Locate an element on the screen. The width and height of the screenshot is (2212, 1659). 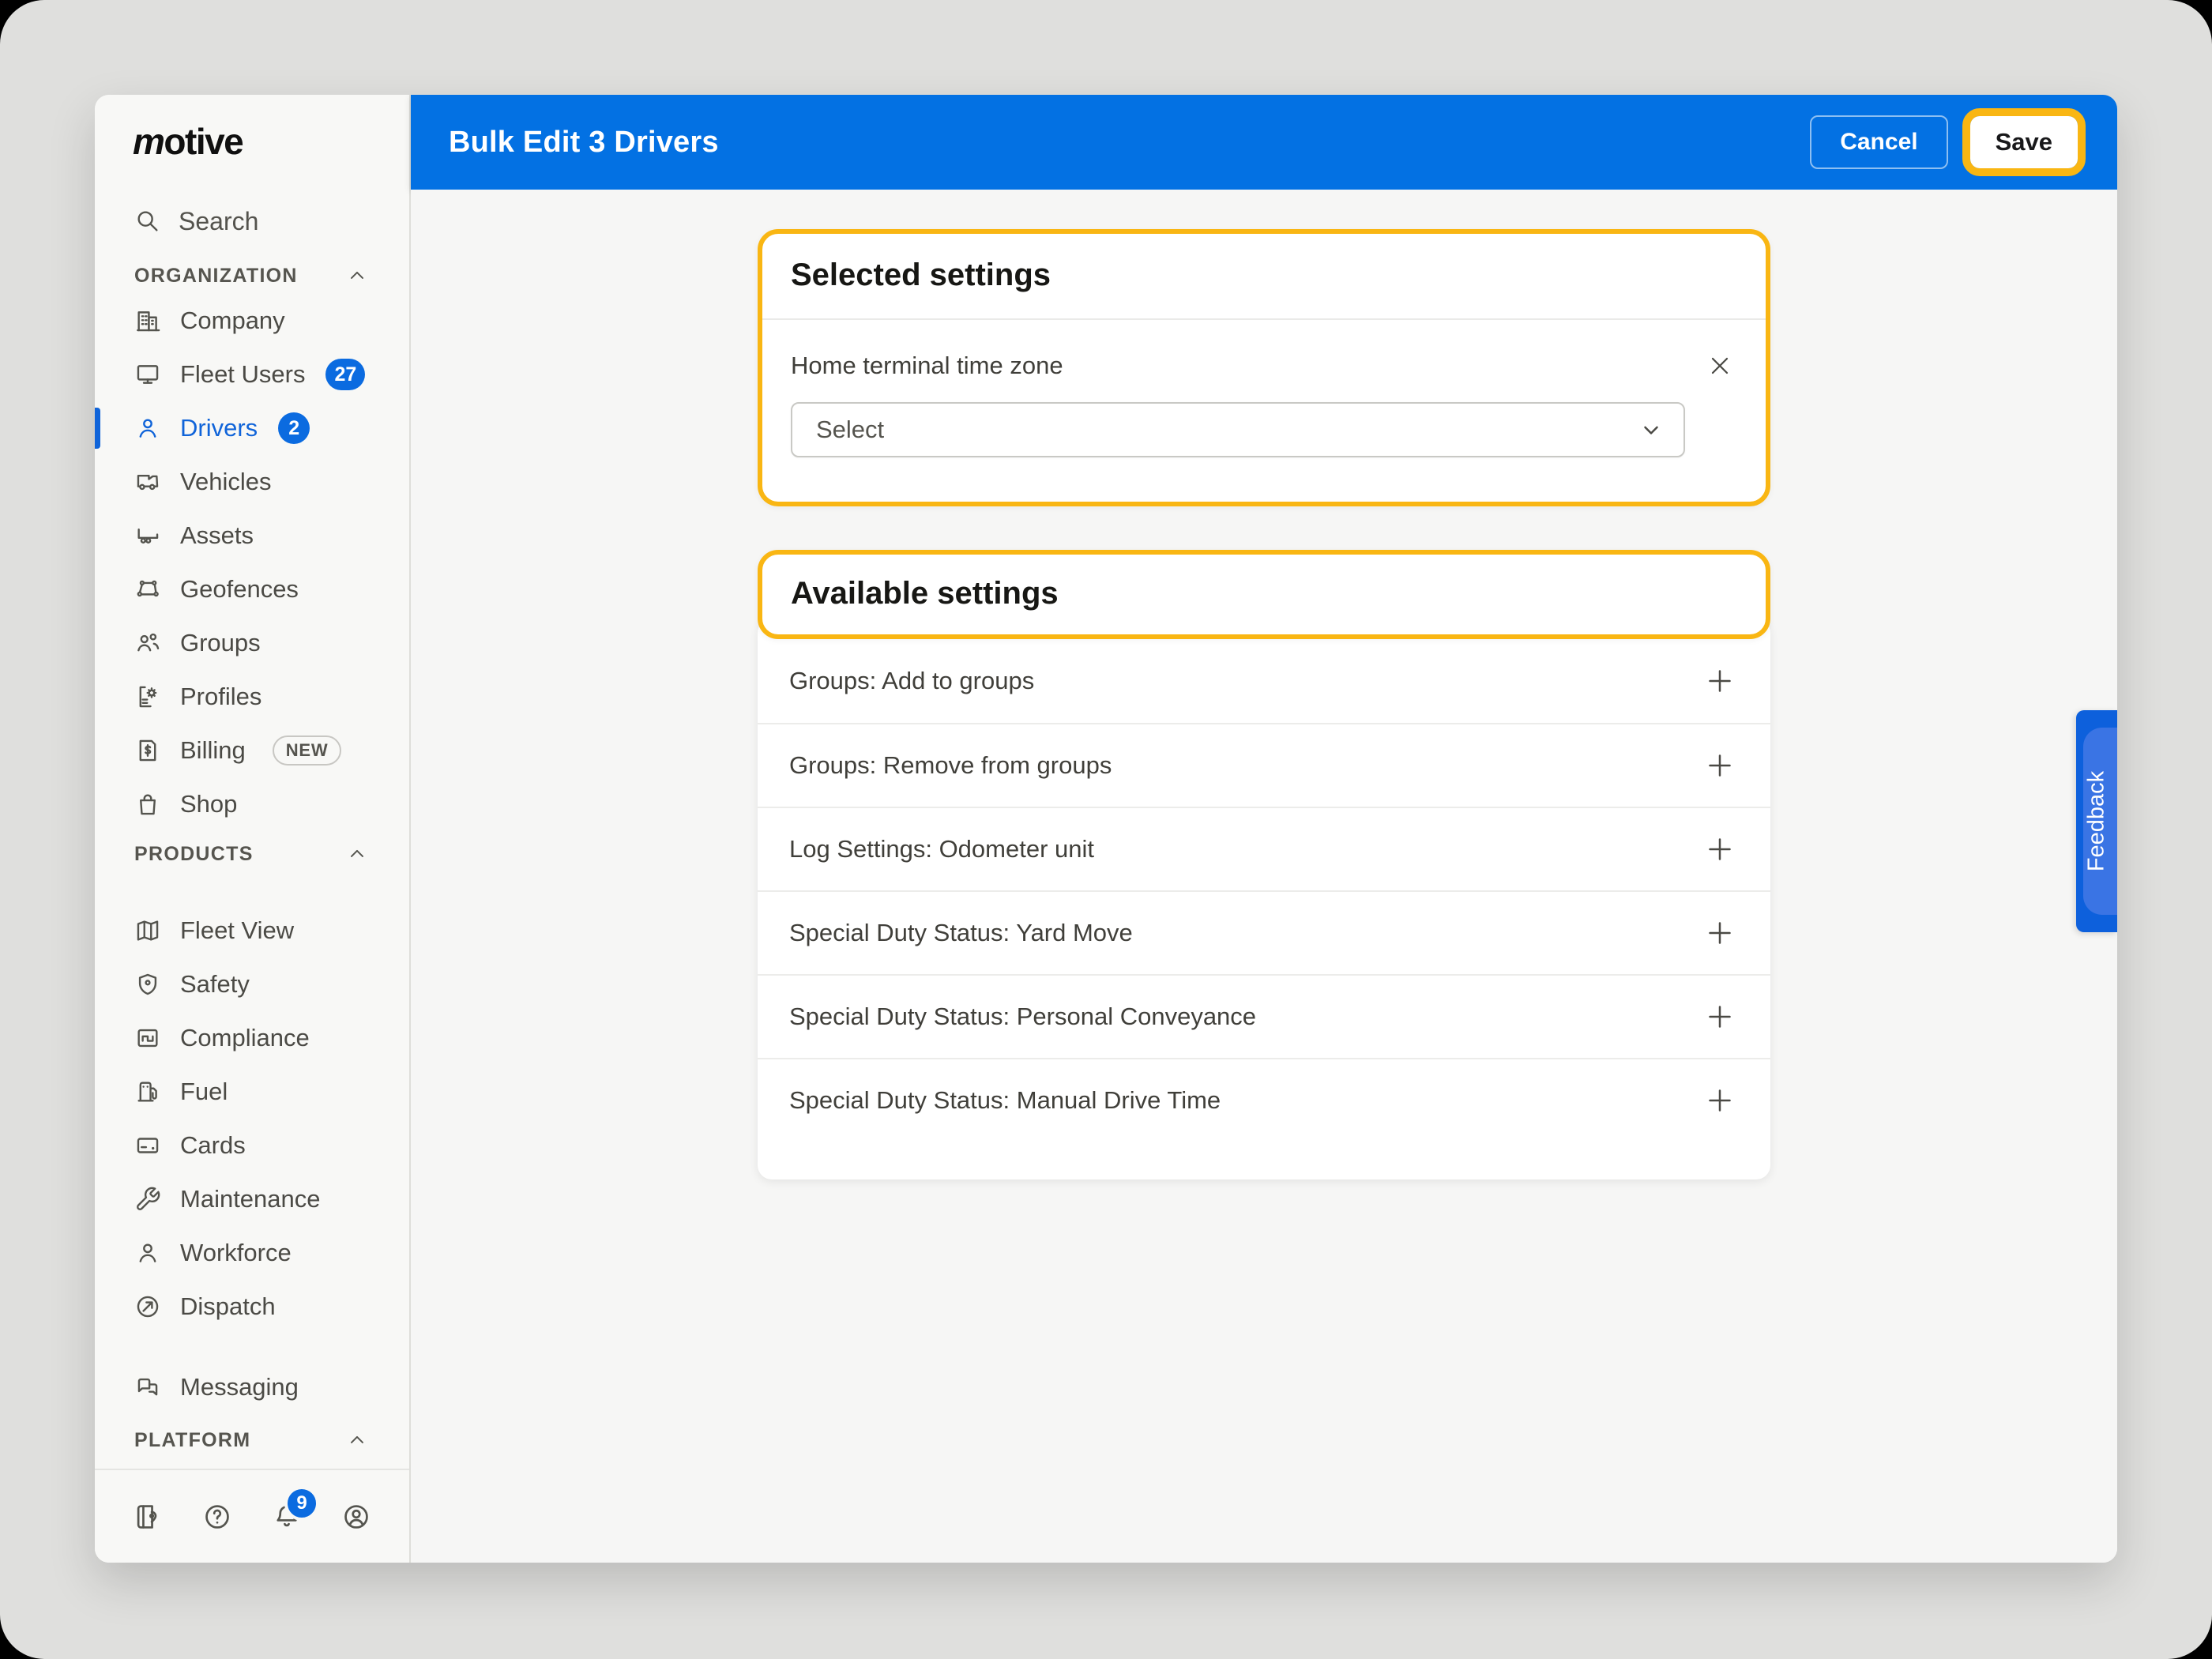
monitor-icon is located at coordinates (148, 375).